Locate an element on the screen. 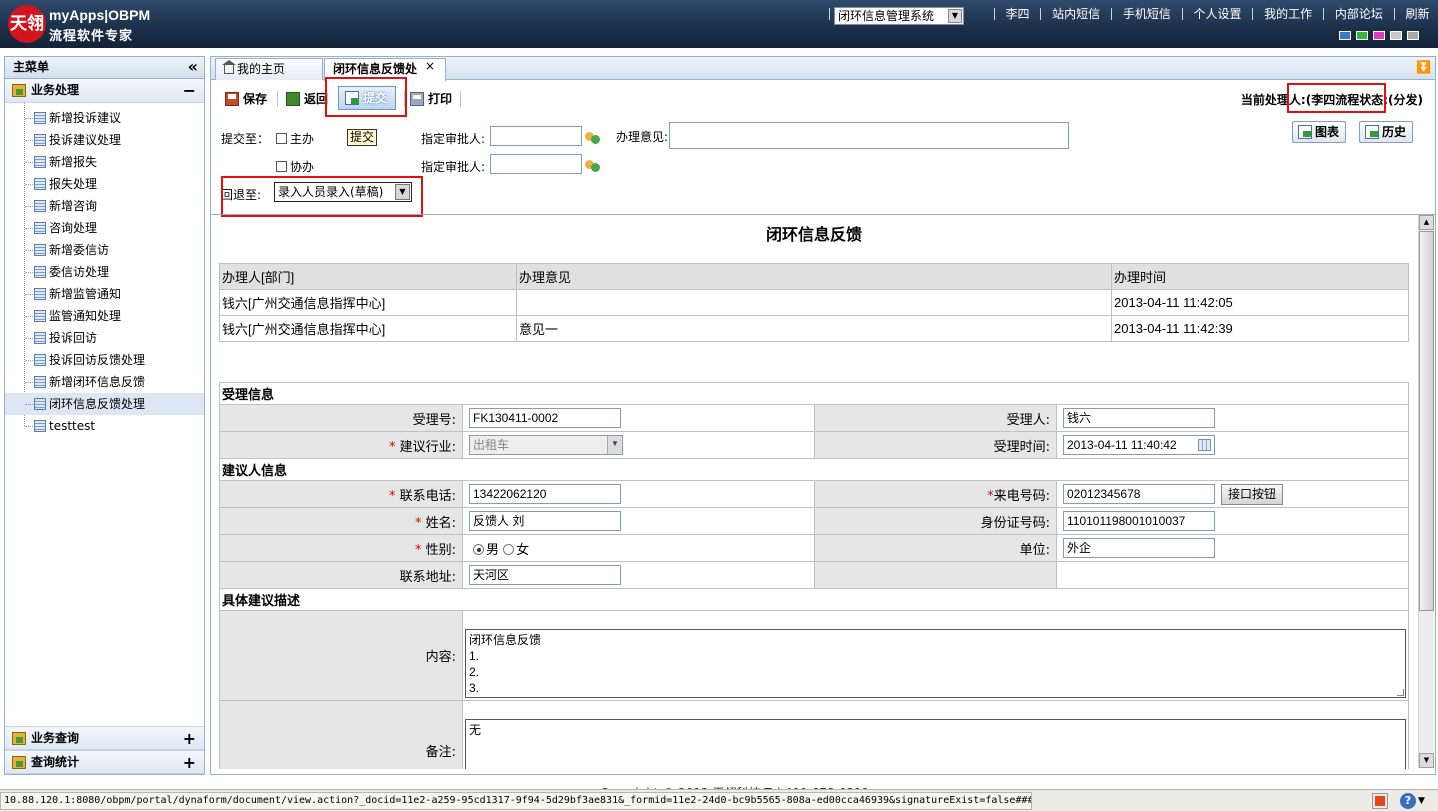  sogou-icon is located at coordinates (1380, 801).